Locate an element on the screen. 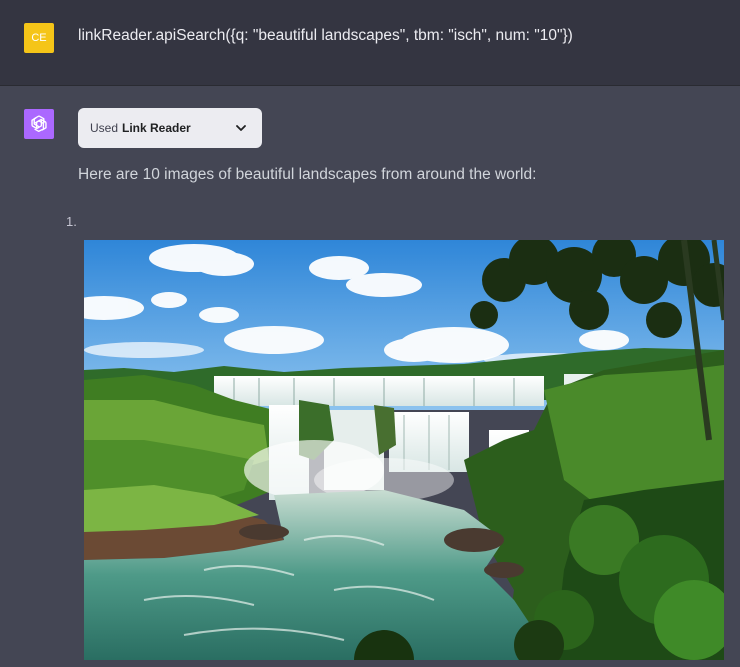 This screenshot has height=667, width=740. openai-logo-icon is located at coordinates (39, 124).